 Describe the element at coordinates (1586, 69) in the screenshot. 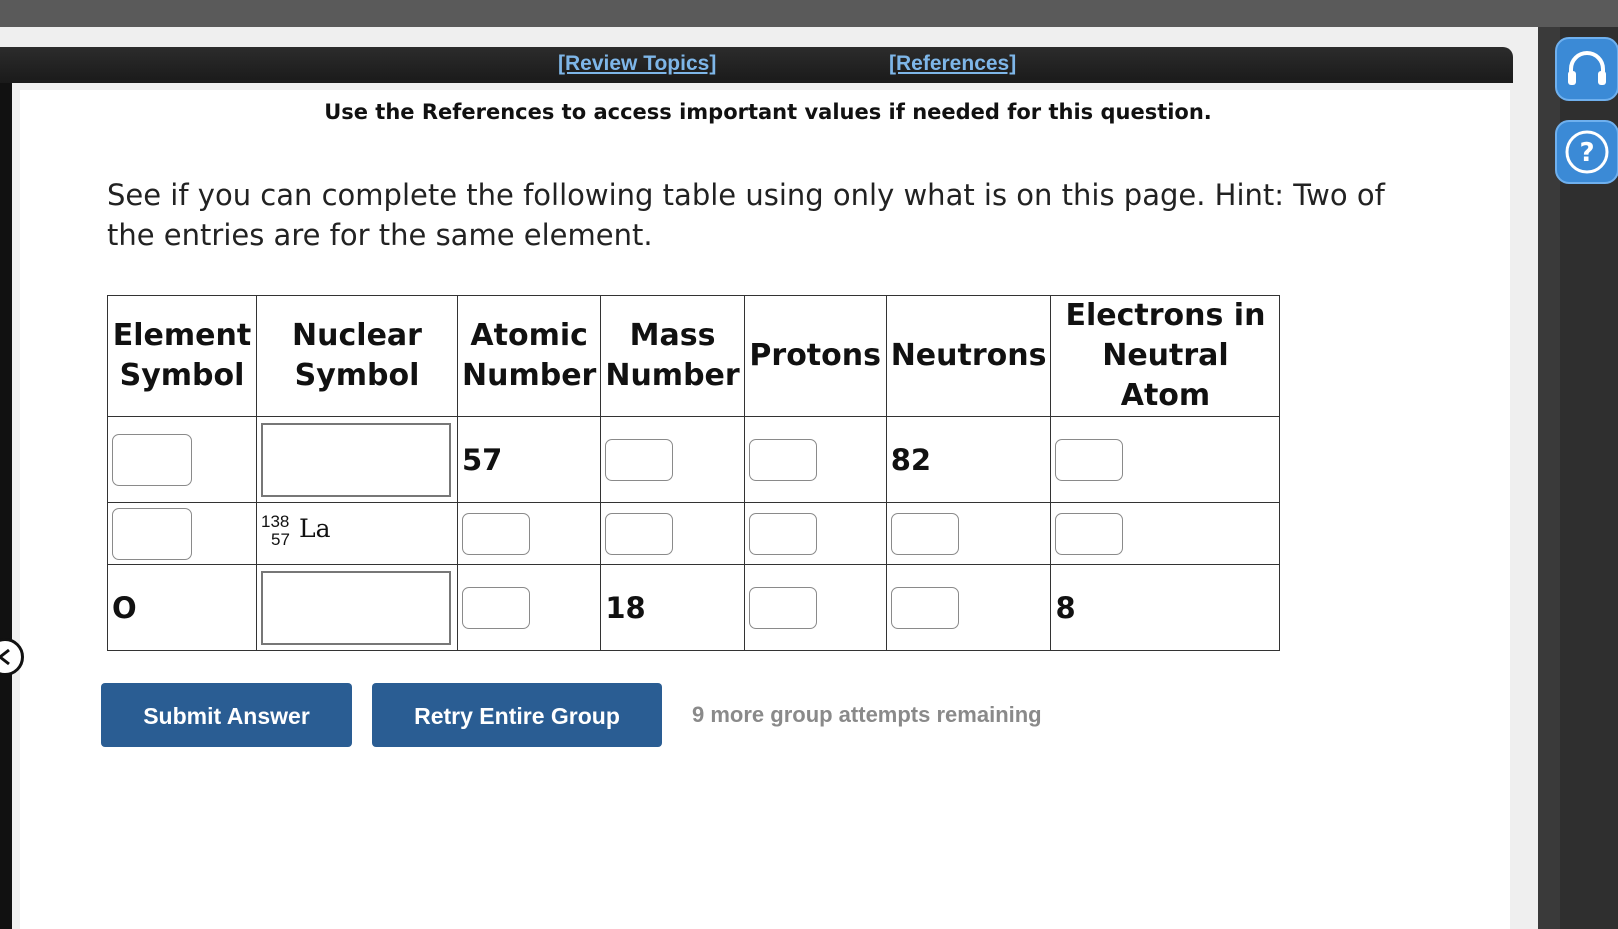

I see `headset-icon` at that location.